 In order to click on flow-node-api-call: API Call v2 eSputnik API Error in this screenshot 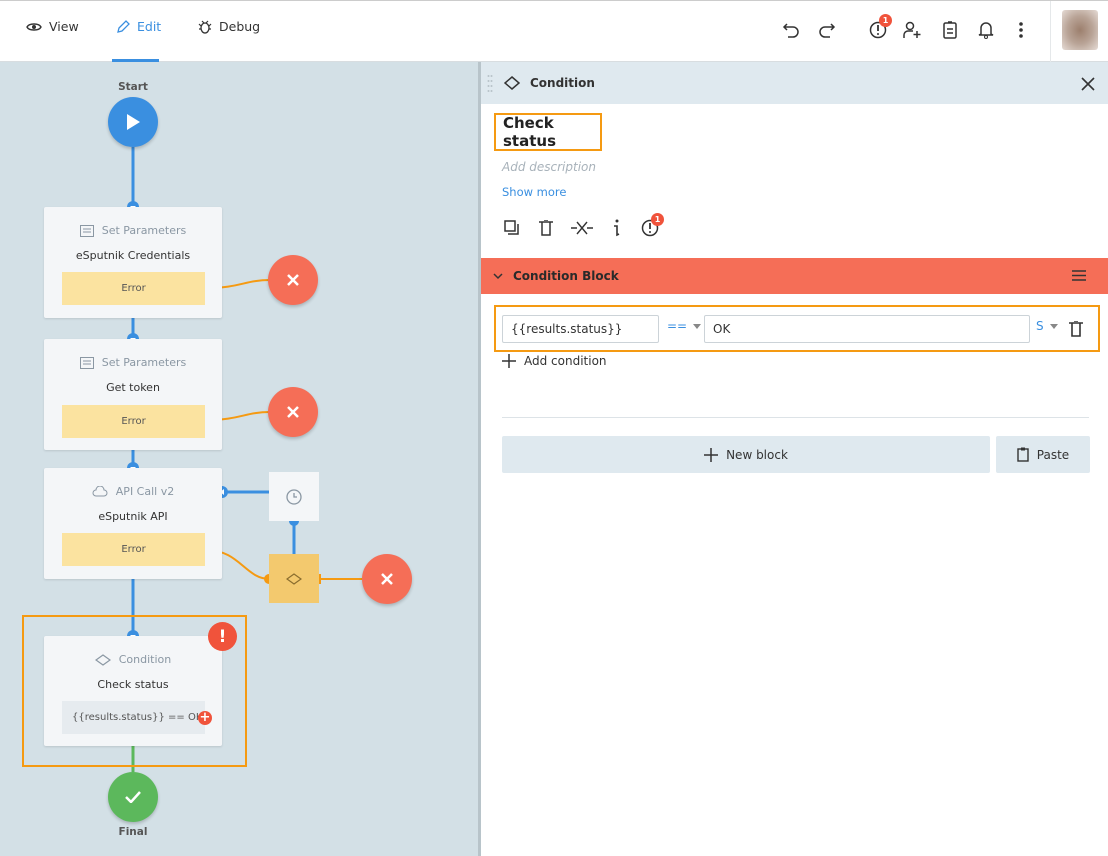, I will do `click(133, 523)`.